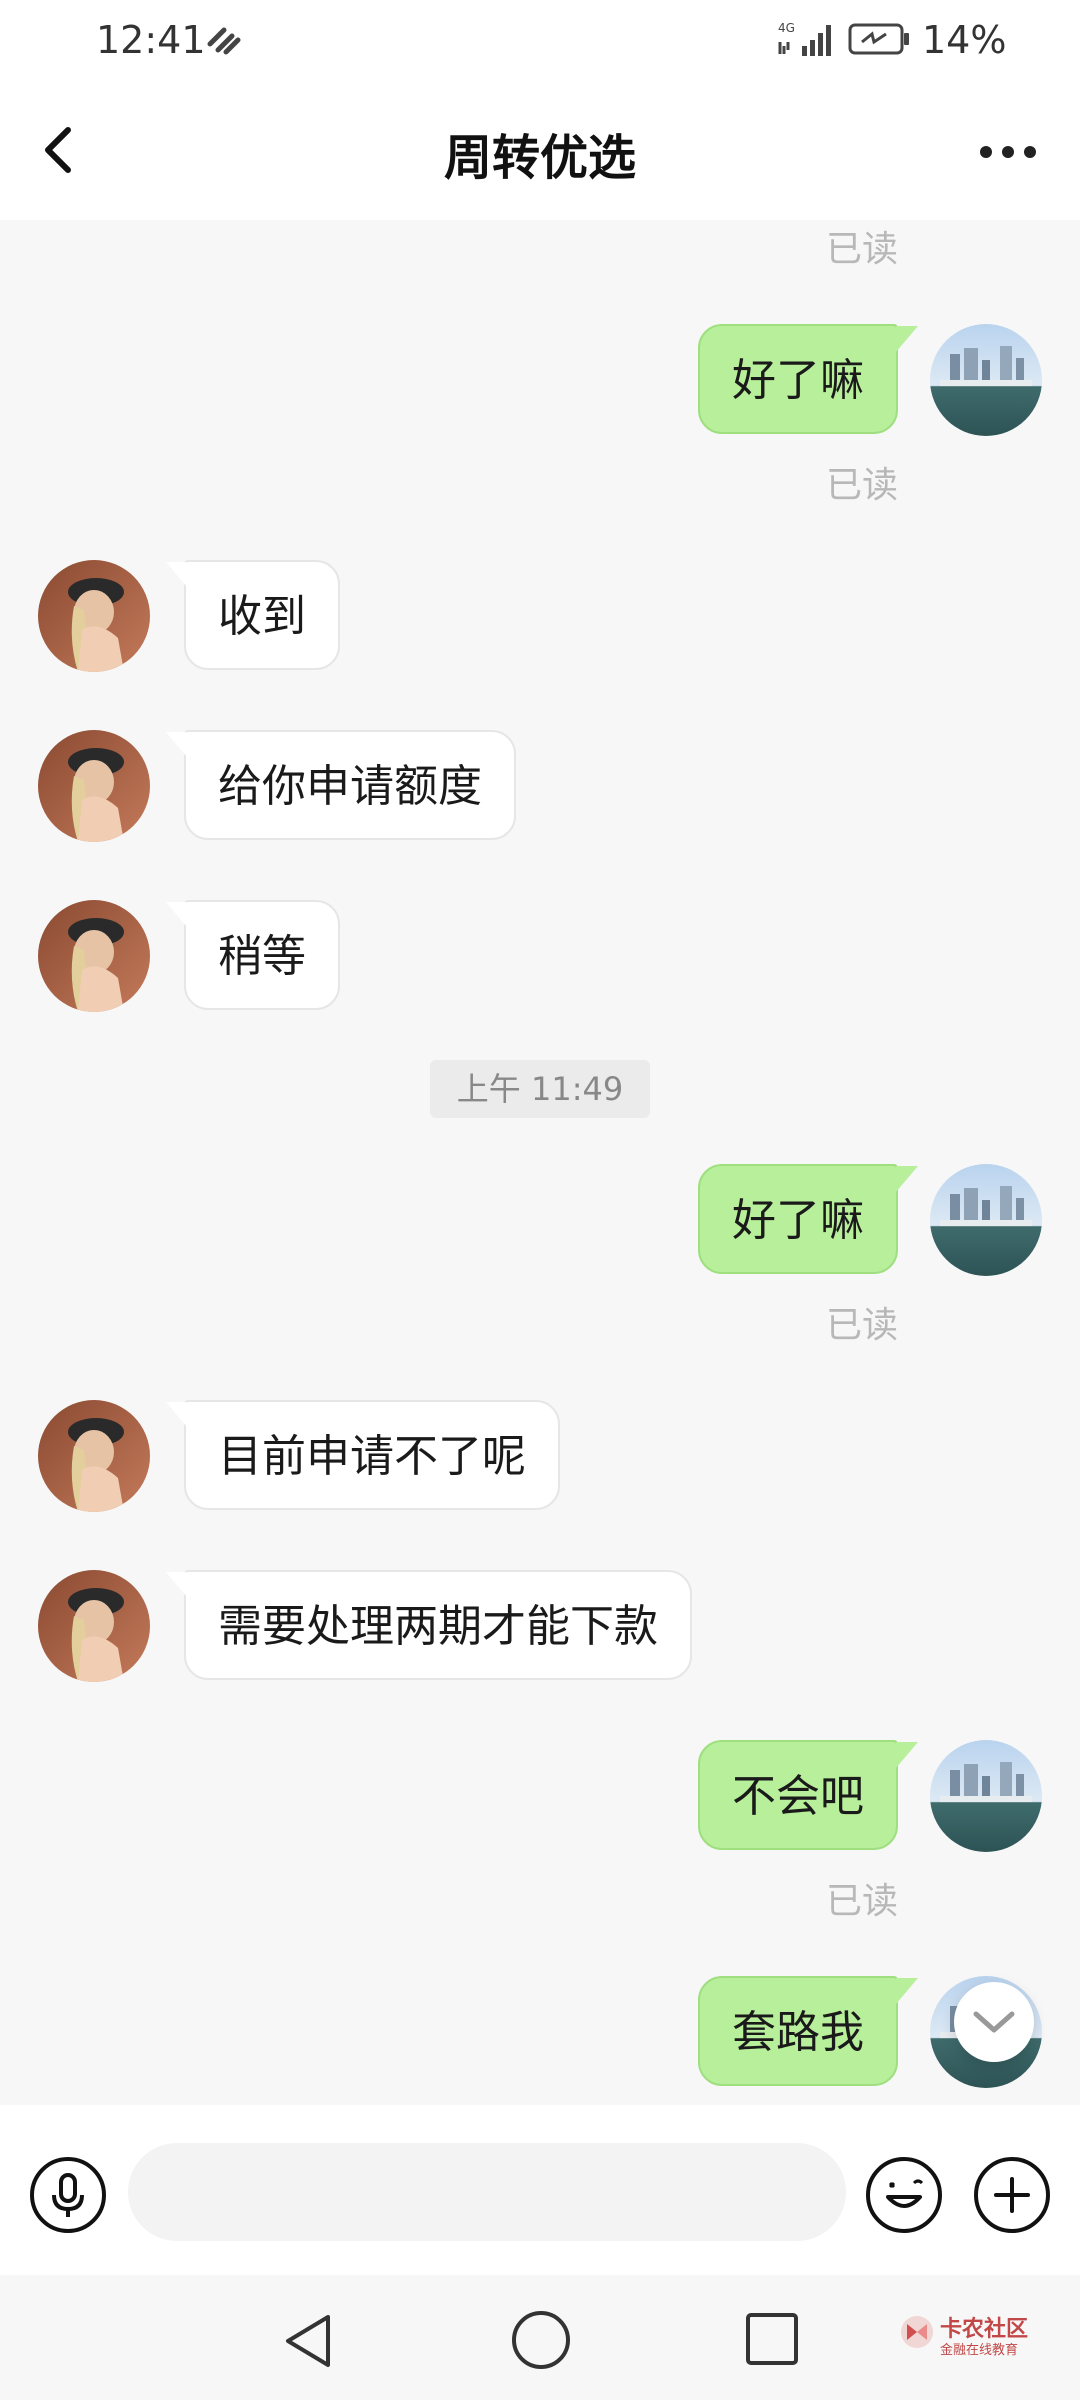  I want to click on sent-message: 套路我, so click(808, 2031).